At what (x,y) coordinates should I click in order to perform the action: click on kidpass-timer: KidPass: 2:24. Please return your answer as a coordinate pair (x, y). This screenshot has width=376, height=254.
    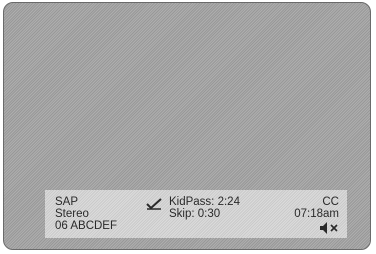
    Looking at the image, I should click on (204, 202).